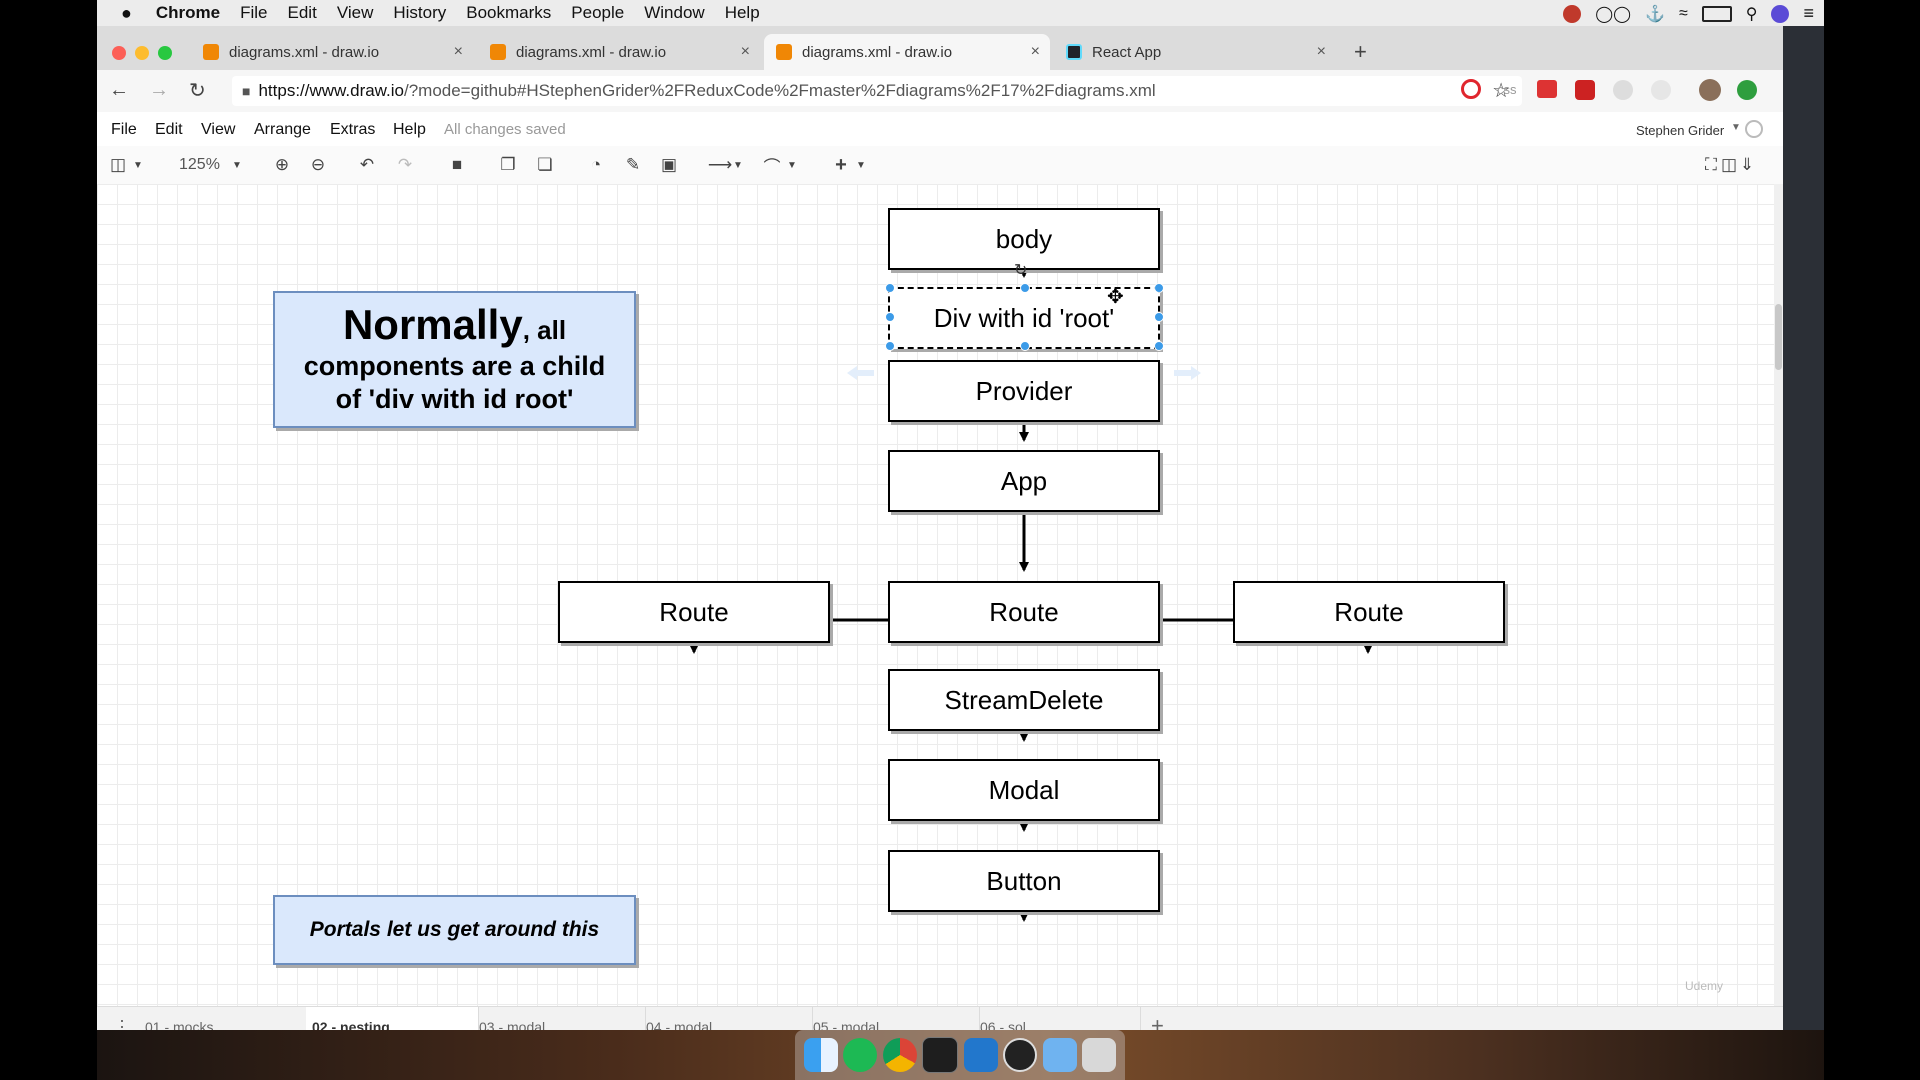 The height and width of the screenshot is (1080, 1920). What do you see at coordinates (122, 1023) in the screenshot?
I see `pages-menu-icon: ⋮` at bounding box center [122, 1023].